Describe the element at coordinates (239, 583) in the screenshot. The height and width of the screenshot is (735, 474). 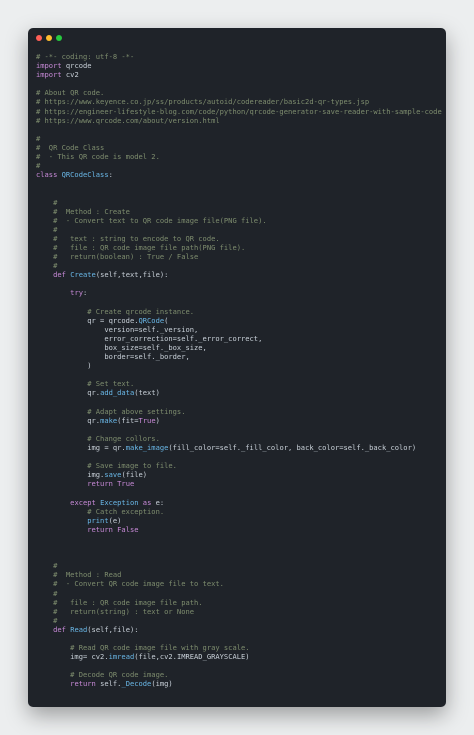
I see `code-line: # - Convert QR code image file to text.` at that location.